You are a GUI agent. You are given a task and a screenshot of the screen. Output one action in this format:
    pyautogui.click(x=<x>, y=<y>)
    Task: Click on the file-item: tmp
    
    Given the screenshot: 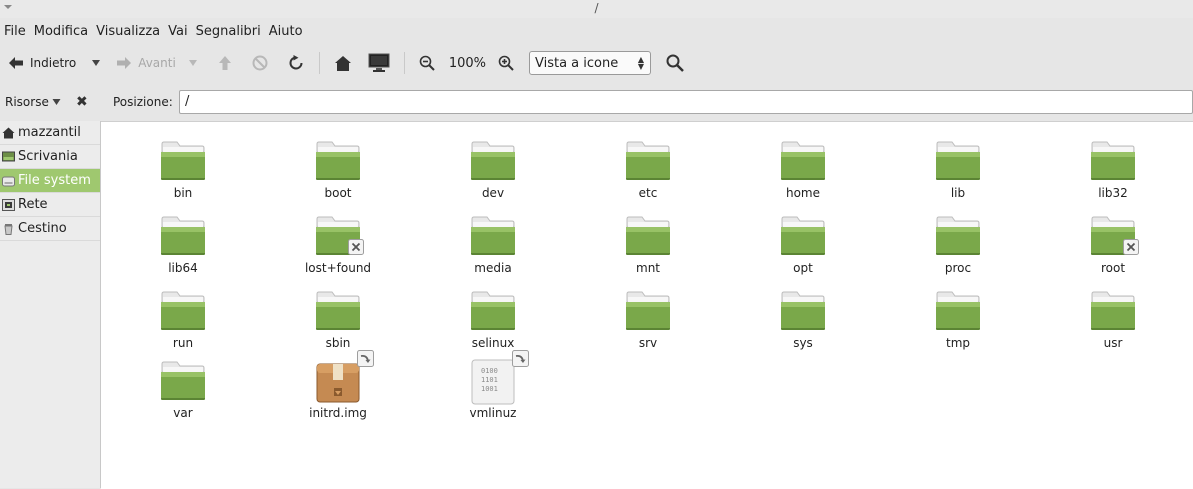 What is the action you would take?
    pyautogui.click(x=958, y=319)
    